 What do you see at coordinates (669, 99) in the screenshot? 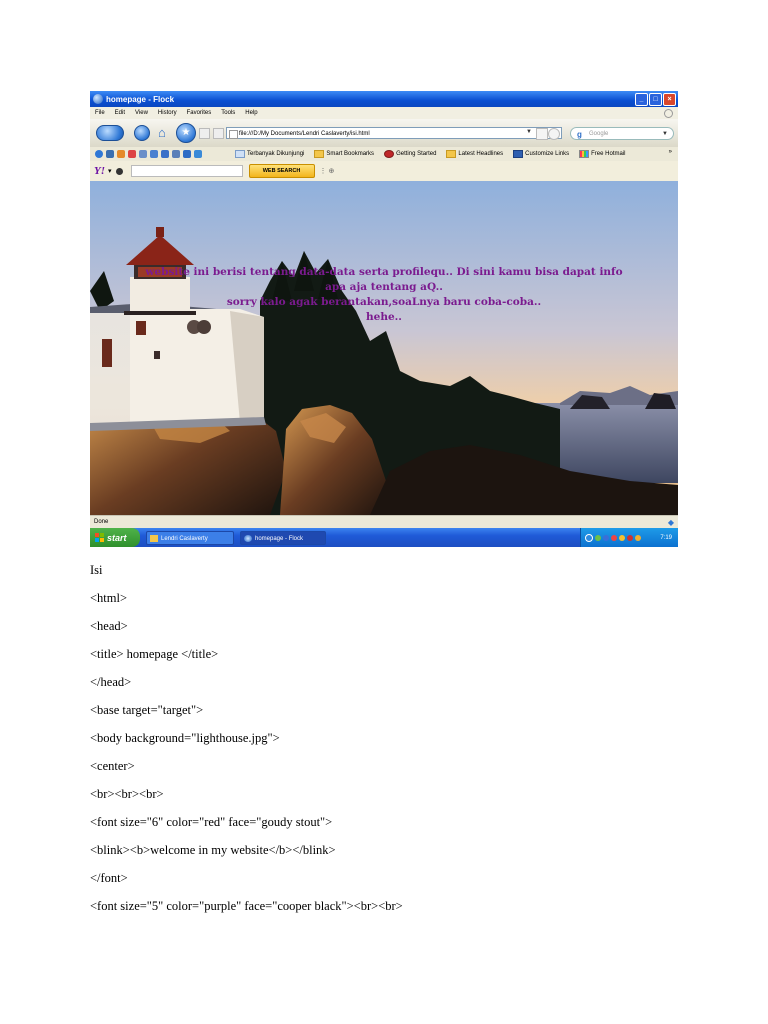
I see `close-button: ×` at bounding box center [669, 99].